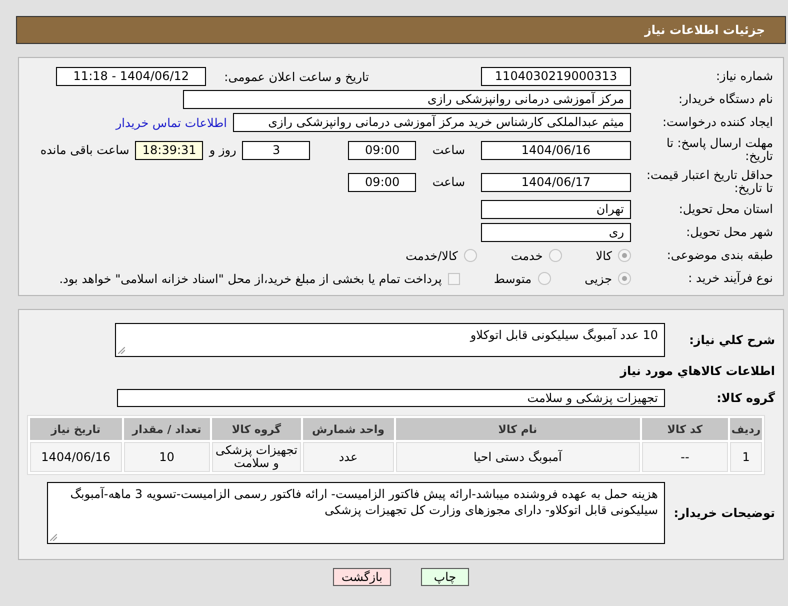  Describe the element at coordinates (518, 429) in the screenshot. I see `column-header: نام کالا` at that location.